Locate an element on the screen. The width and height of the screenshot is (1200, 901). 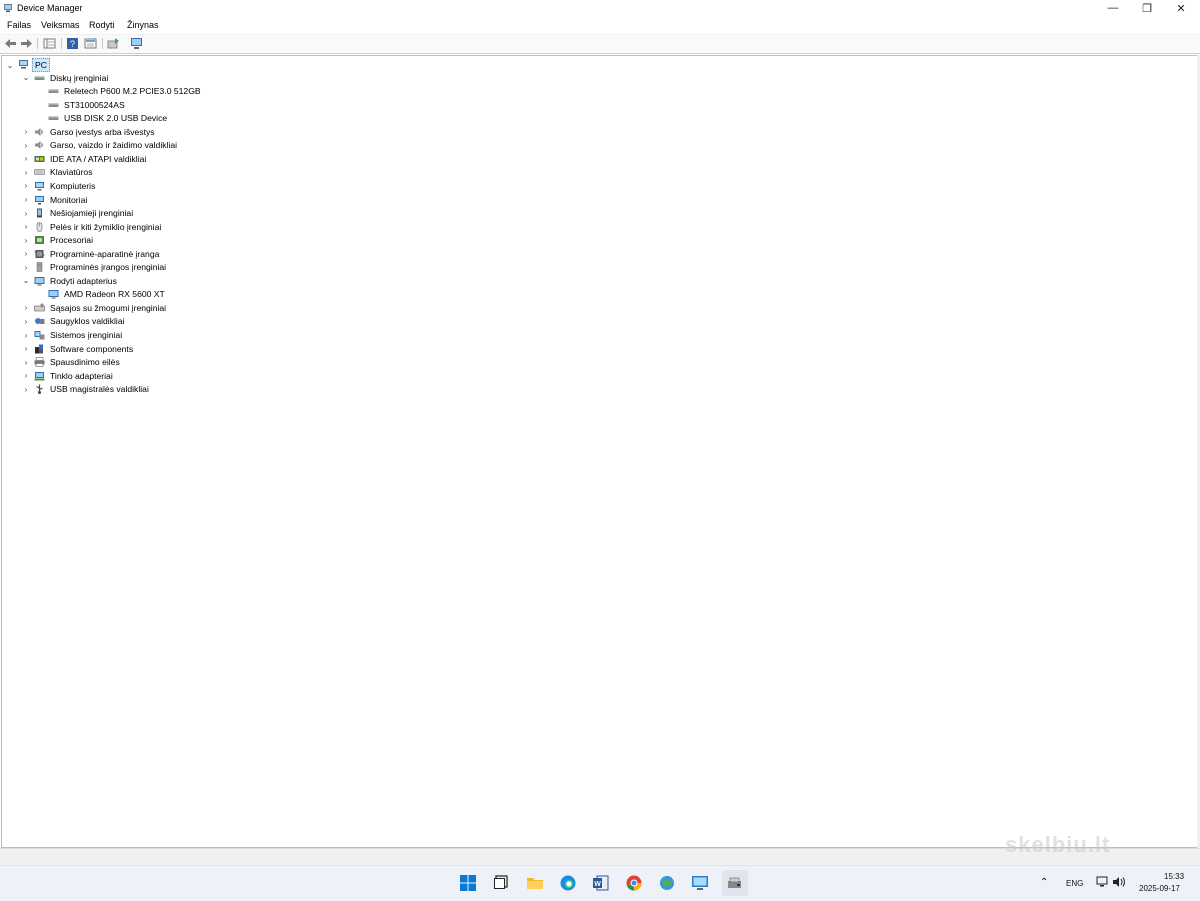
tree-item-label: Monitoriai is located at coordinates (69, 199).